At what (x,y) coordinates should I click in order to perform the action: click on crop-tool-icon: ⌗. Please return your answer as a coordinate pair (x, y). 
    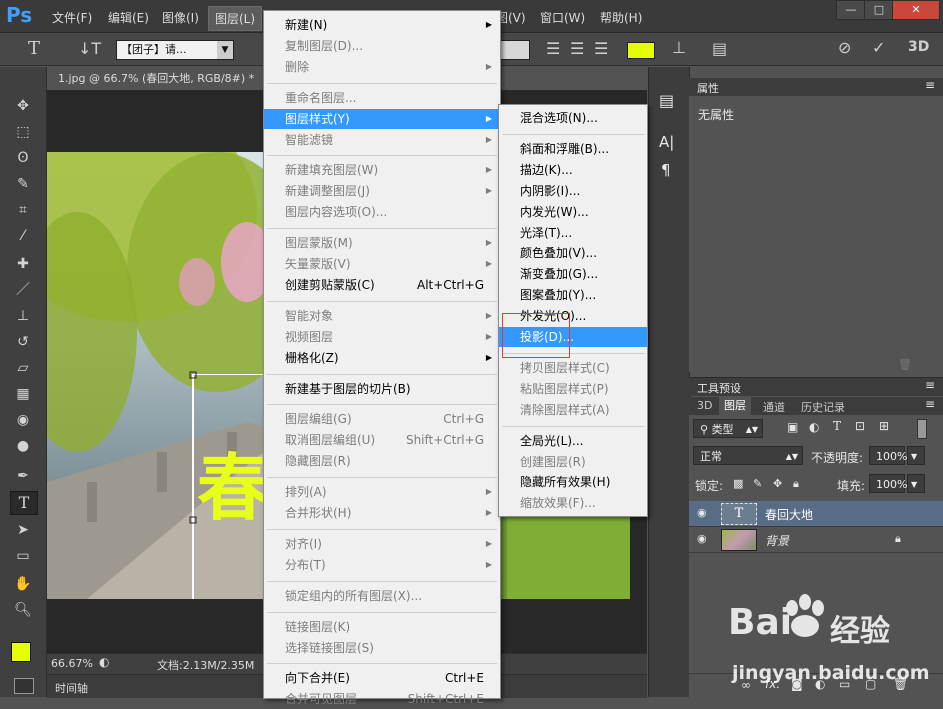
    Looking at the image, I should click on (23, 210).